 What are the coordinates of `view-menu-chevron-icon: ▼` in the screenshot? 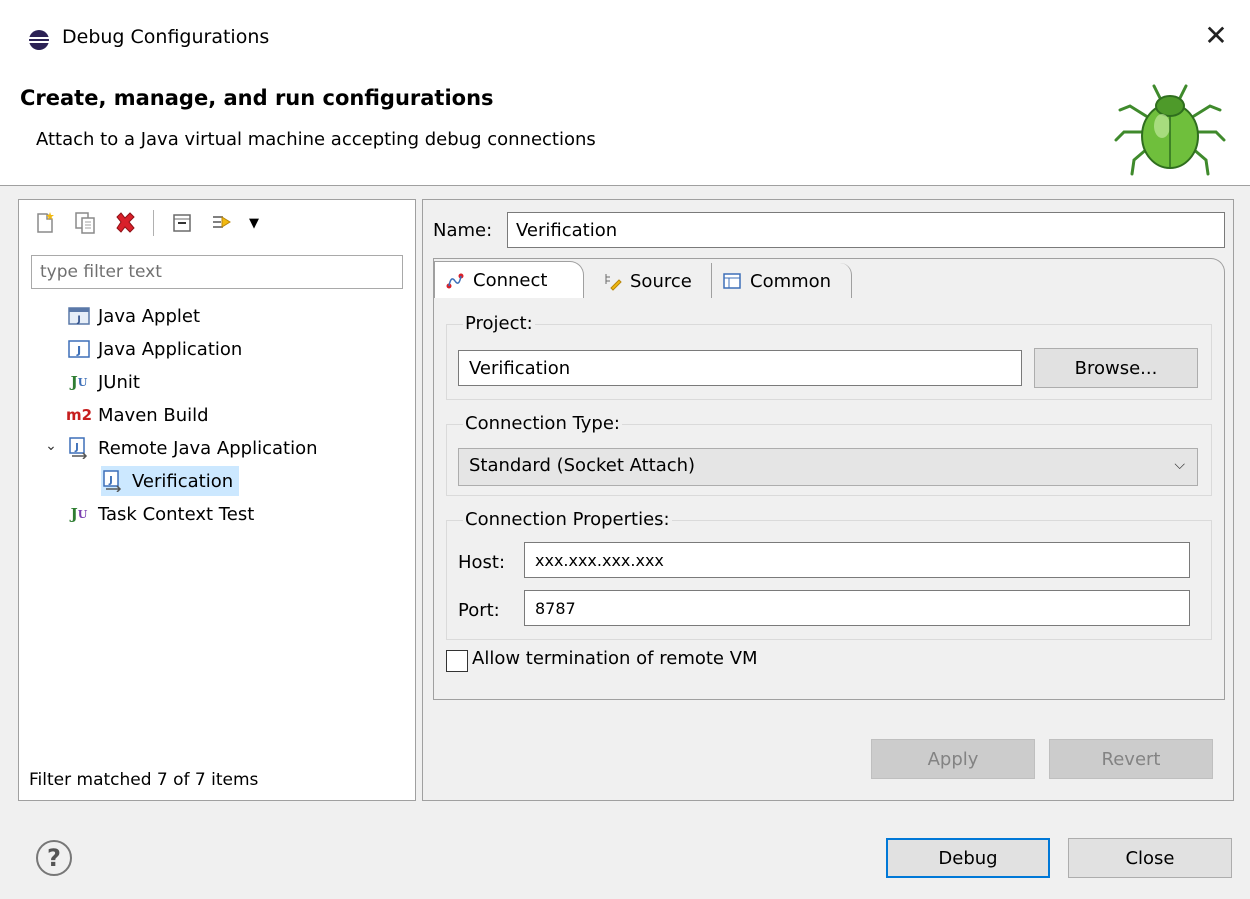 It's located at (254, 223).